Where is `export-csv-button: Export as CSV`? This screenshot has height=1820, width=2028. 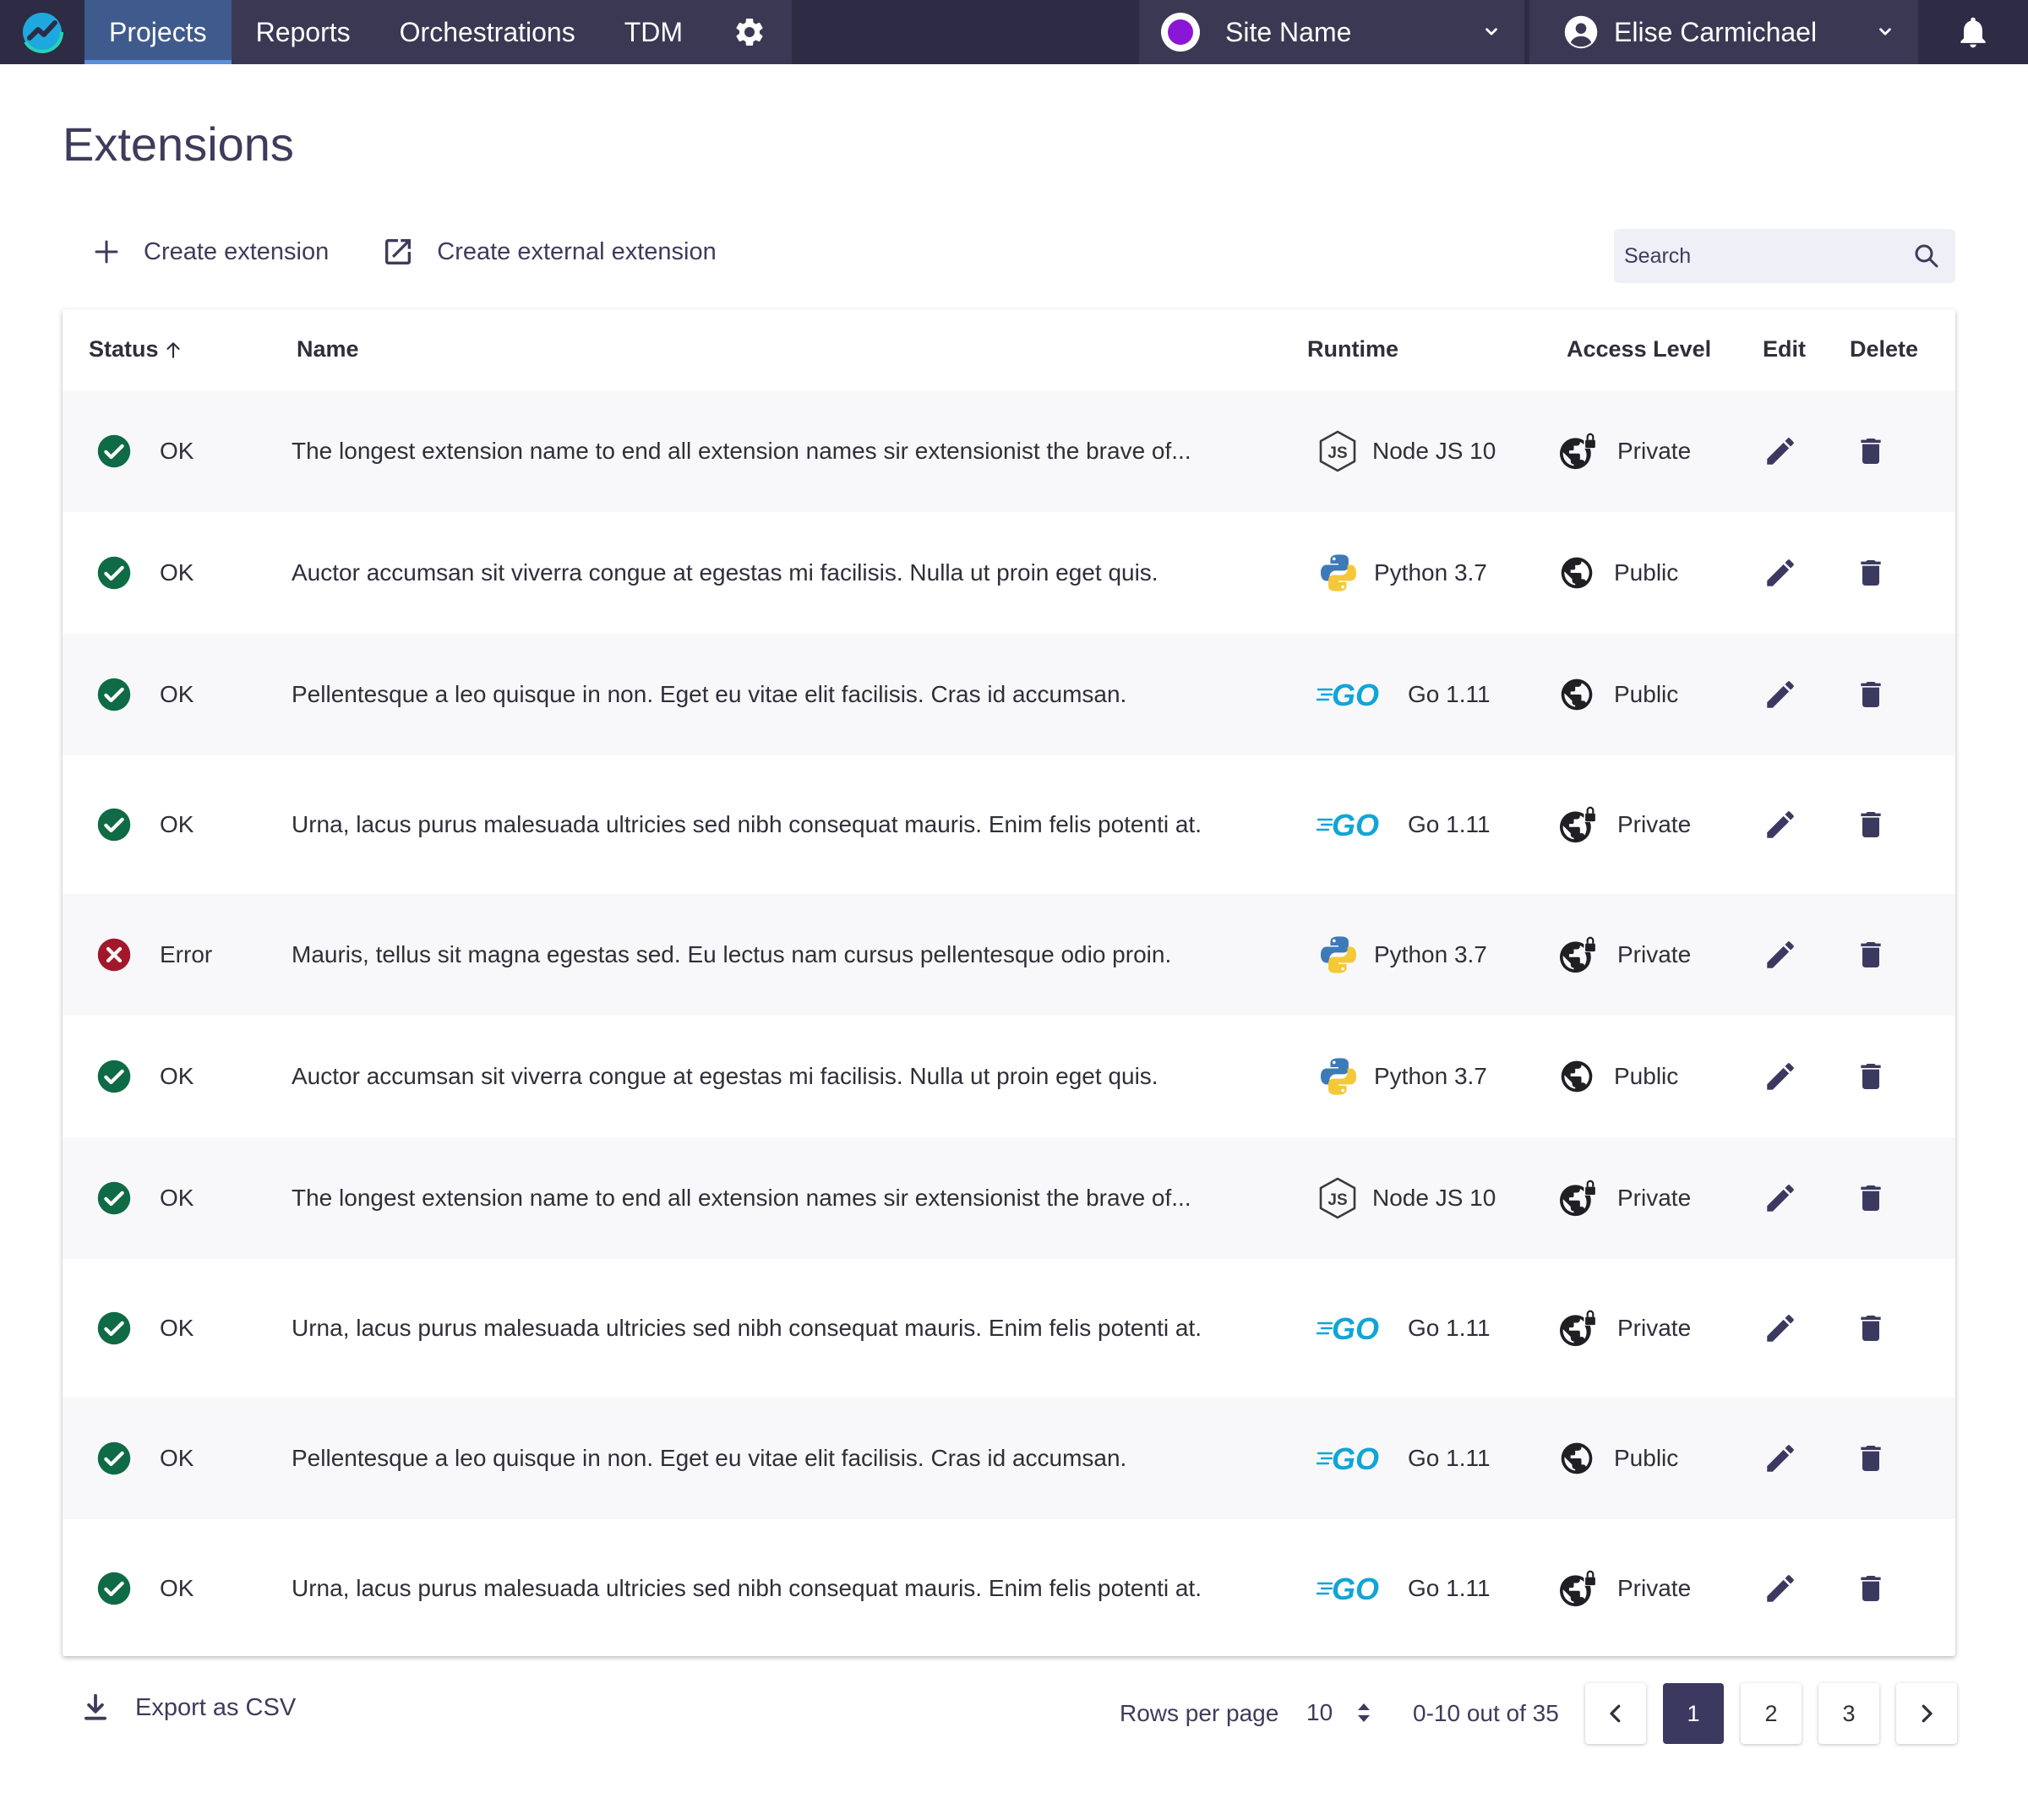
export-csv-button: Export as CSV is located at coordinates (187, 1708).